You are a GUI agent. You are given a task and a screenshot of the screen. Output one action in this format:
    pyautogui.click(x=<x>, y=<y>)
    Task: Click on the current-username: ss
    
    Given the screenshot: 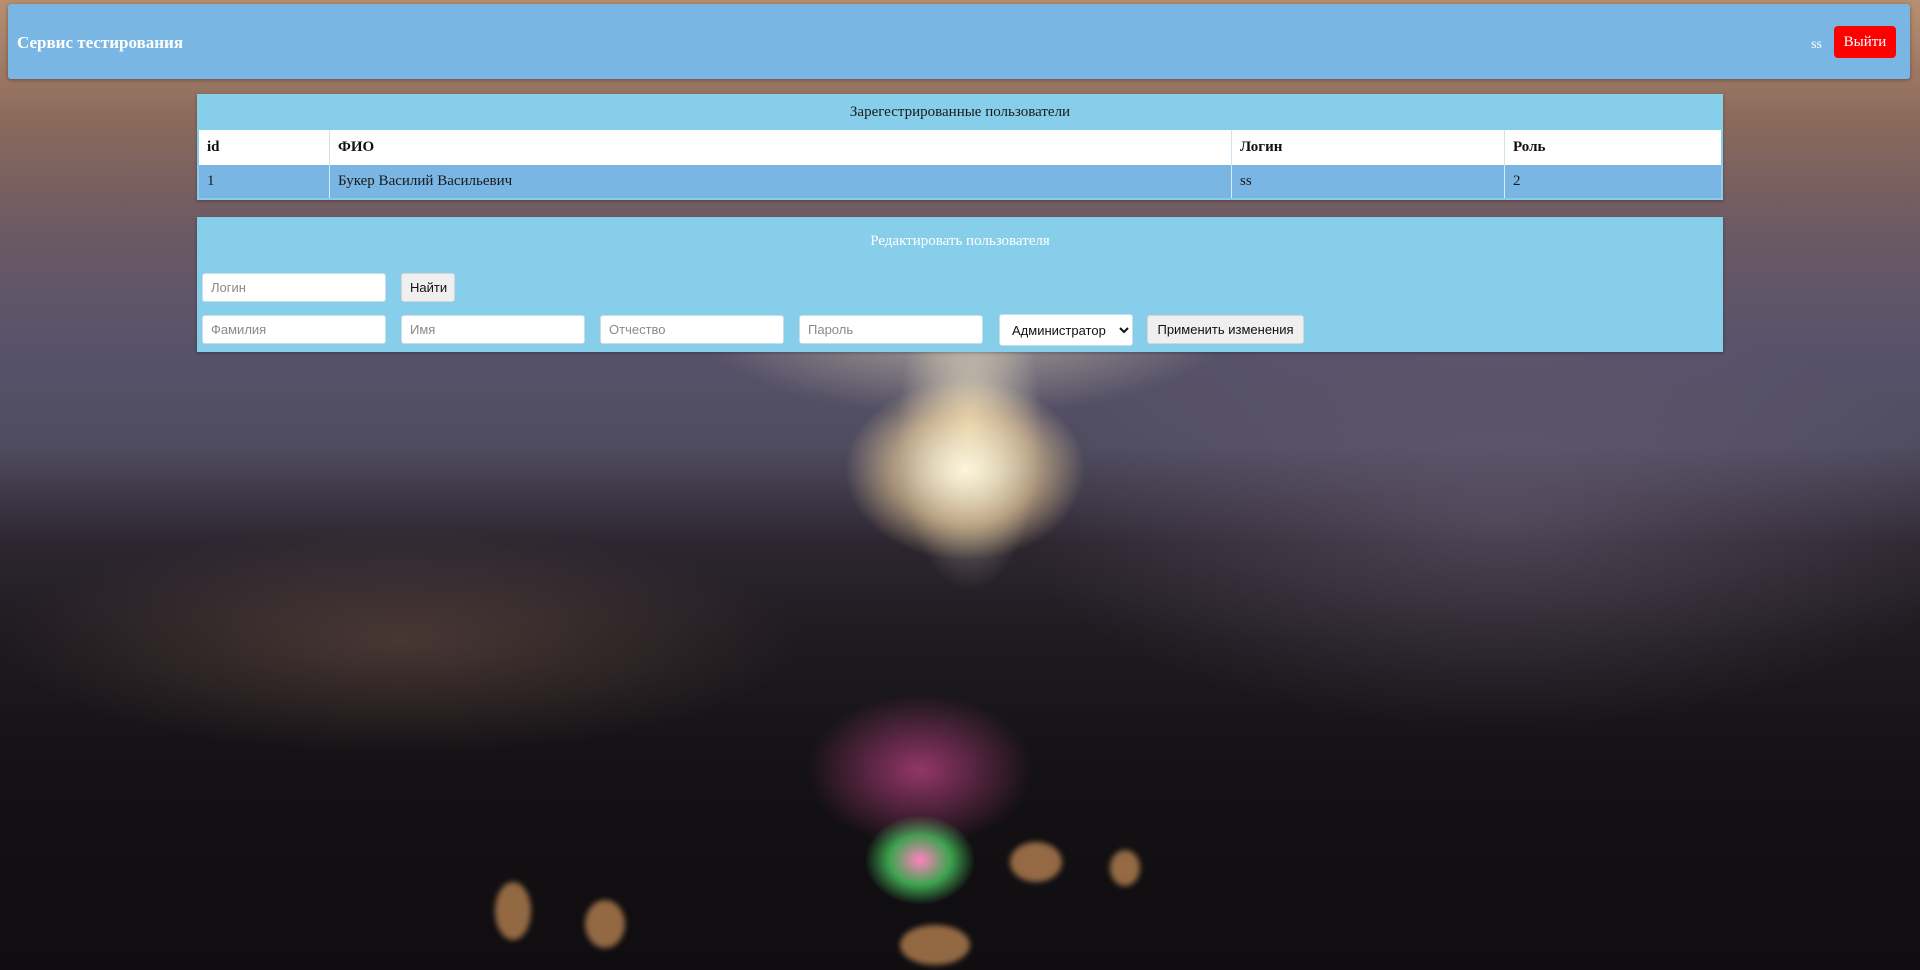 What is the action you would take?
    pyautogui.click(x=1816, y=44)
    